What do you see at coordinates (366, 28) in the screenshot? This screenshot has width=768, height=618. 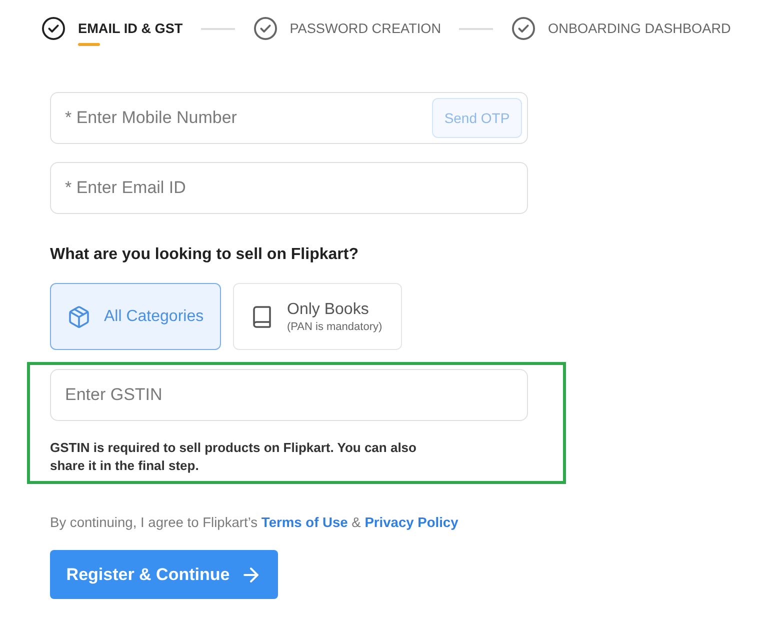 I see `step-label: PASSWORD CREATION` at bounding box center [366, 28].